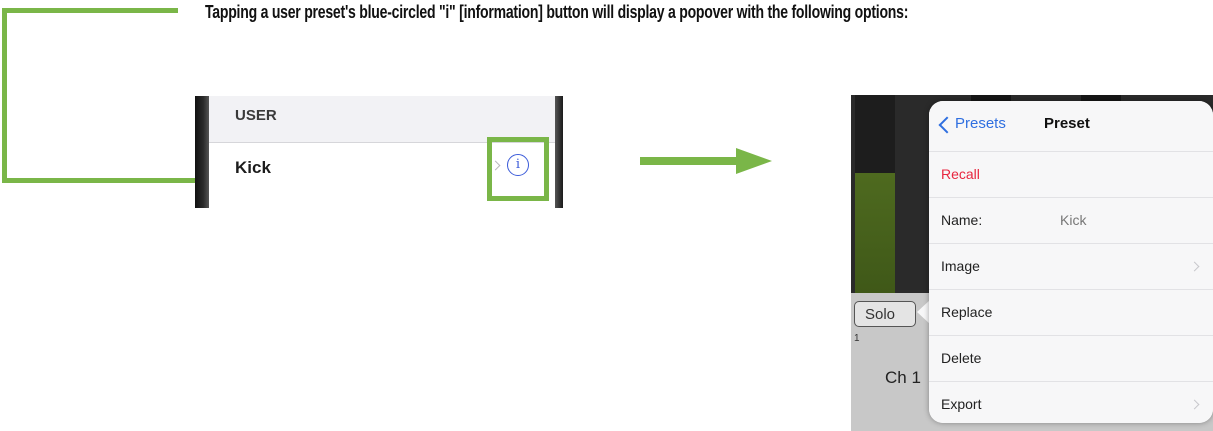 The height and width of the screenshot is (431, 1213). What do you see at coordinates (202, 152) in the screenshot?
I see `list-left-edge` at bounding box center [202, 152].